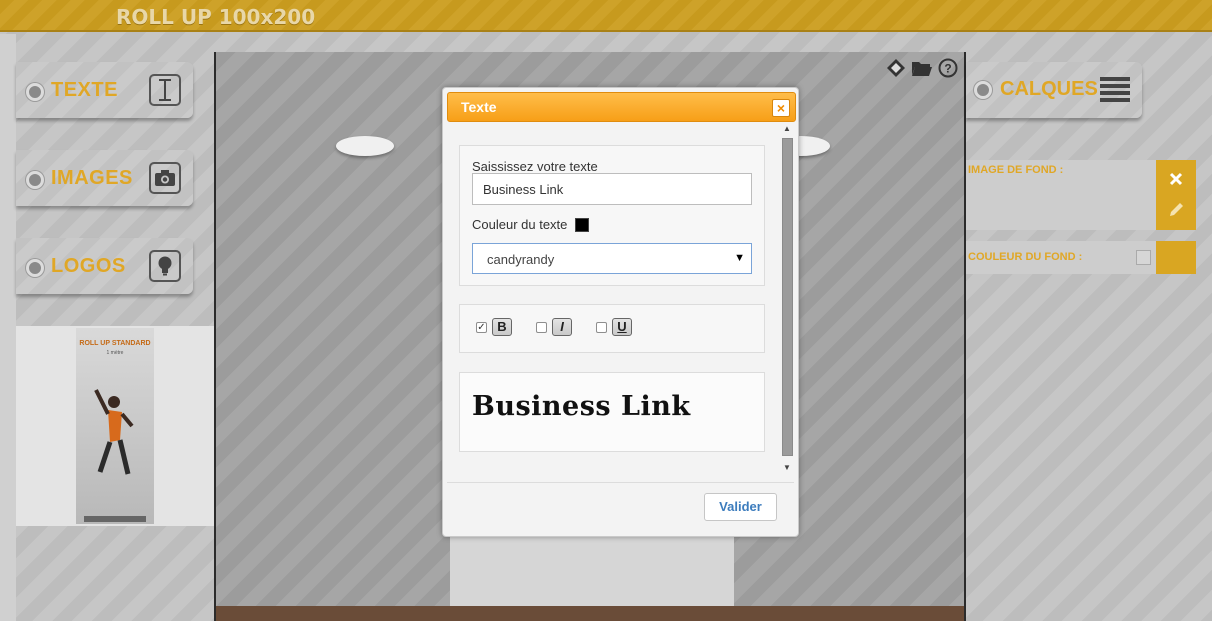 This screenshot has height=621, width=1212. What do you see at coordinates (541, 327) in the screenshot?
I see `italic-checkbox` at bounding box center [541, 327].